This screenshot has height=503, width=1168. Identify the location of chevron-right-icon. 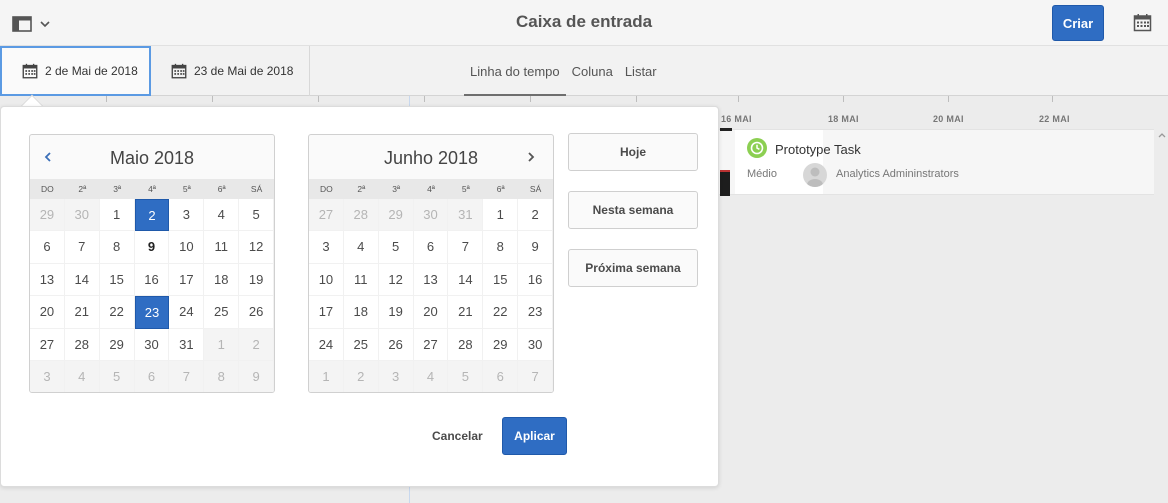
(531, 157).